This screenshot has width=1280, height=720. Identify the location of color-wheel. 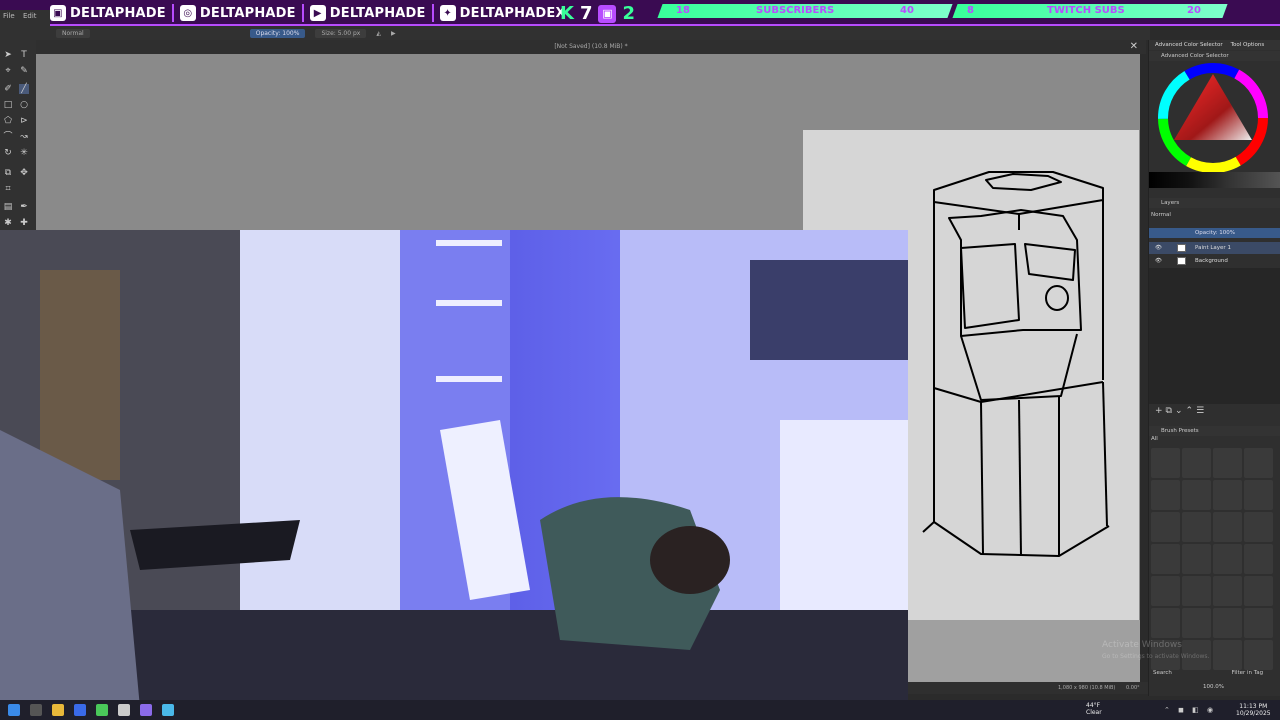
(1213, 118).